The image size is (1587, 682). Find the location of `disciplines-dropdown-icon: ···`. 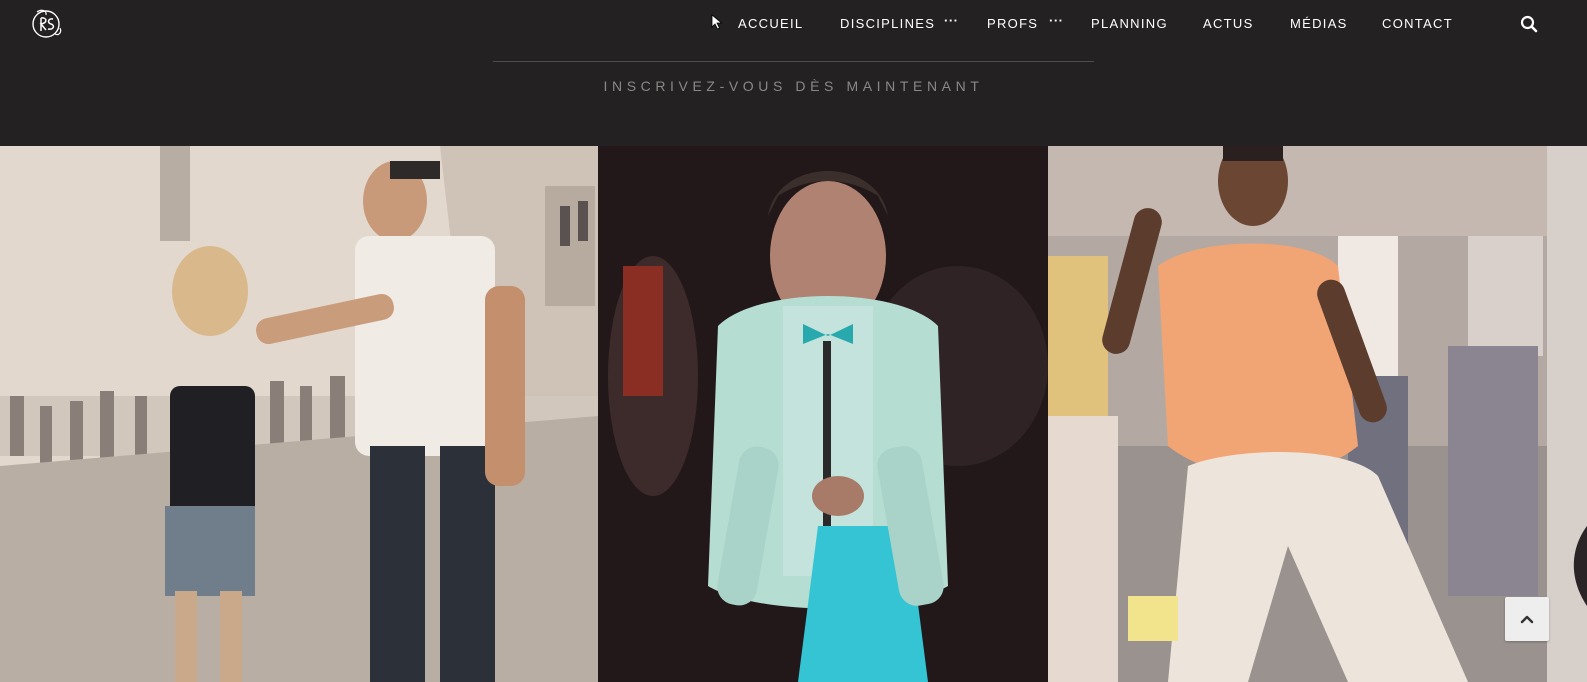

disciplines-dropdown-icon: ··· is located at coordinates (951, 20).